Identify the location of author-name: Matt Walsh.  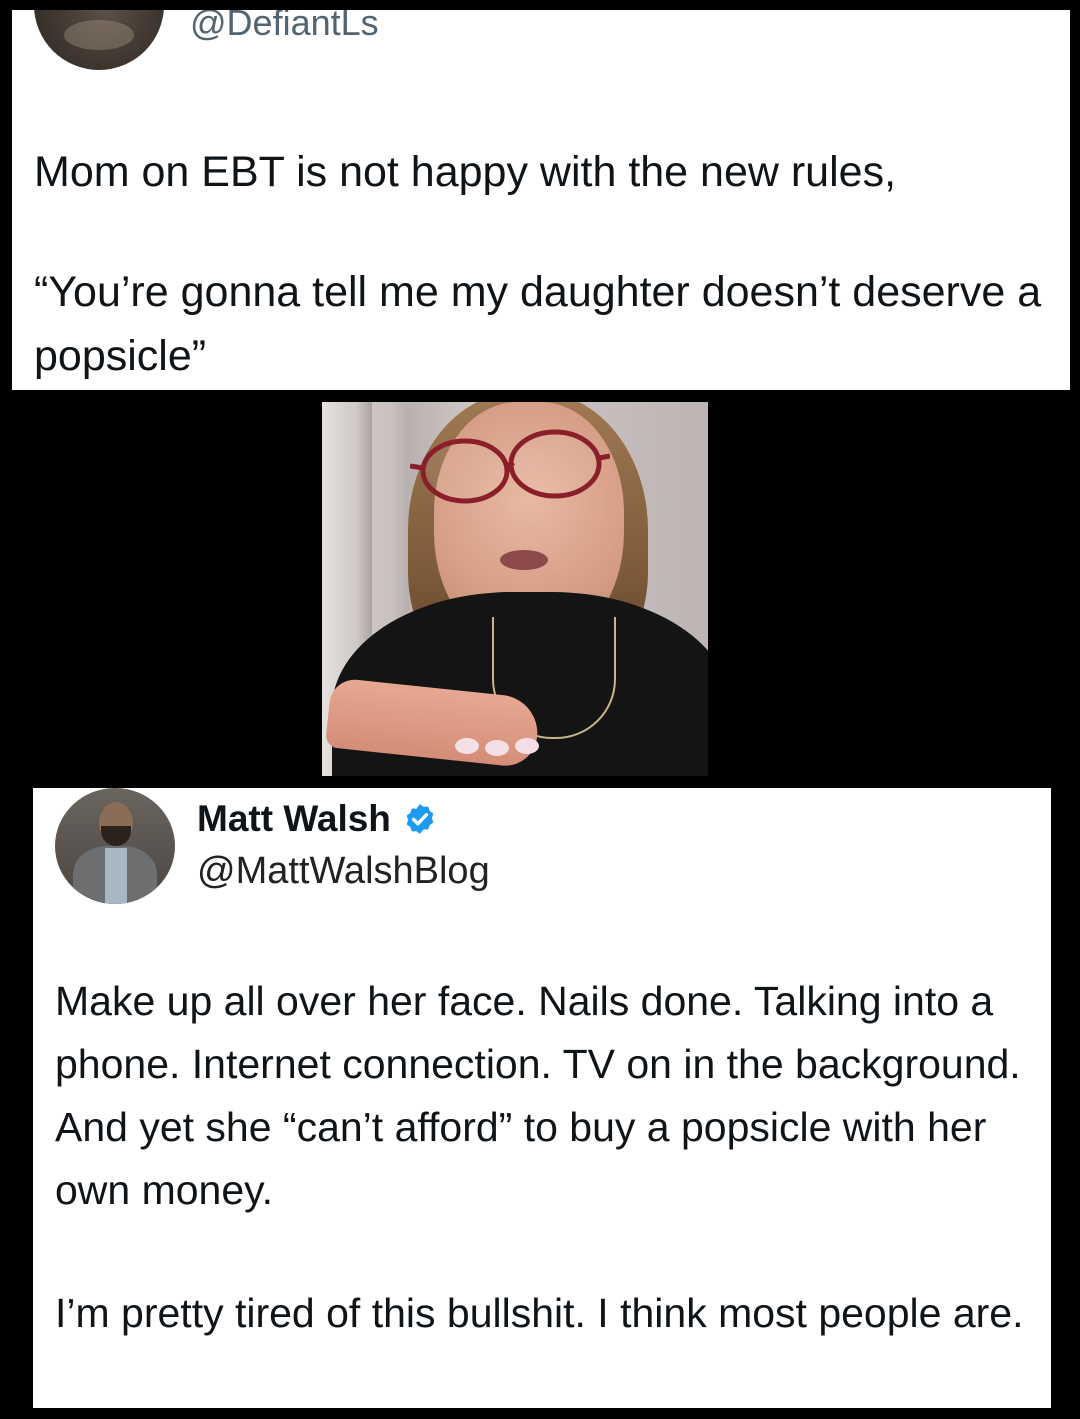
(294, 819).